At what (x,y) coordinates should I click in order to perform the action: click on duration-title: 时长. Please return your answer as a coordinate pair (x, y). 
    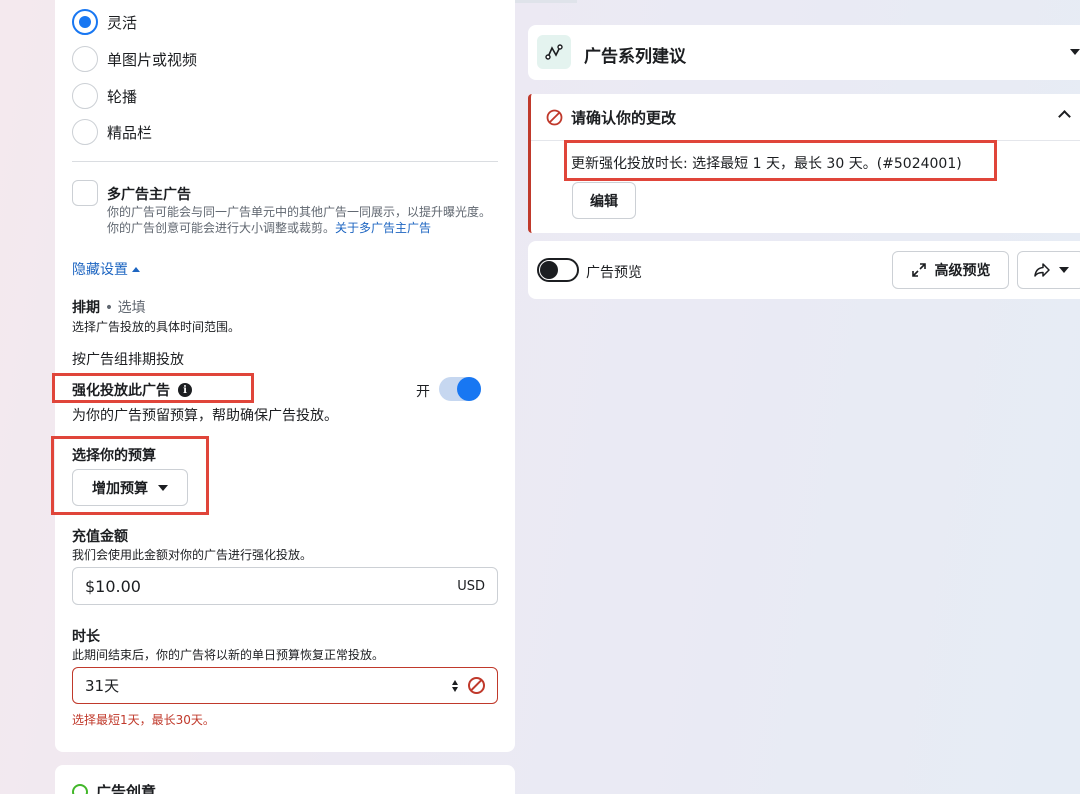
    Looking at the image, I should click on (86, 637).